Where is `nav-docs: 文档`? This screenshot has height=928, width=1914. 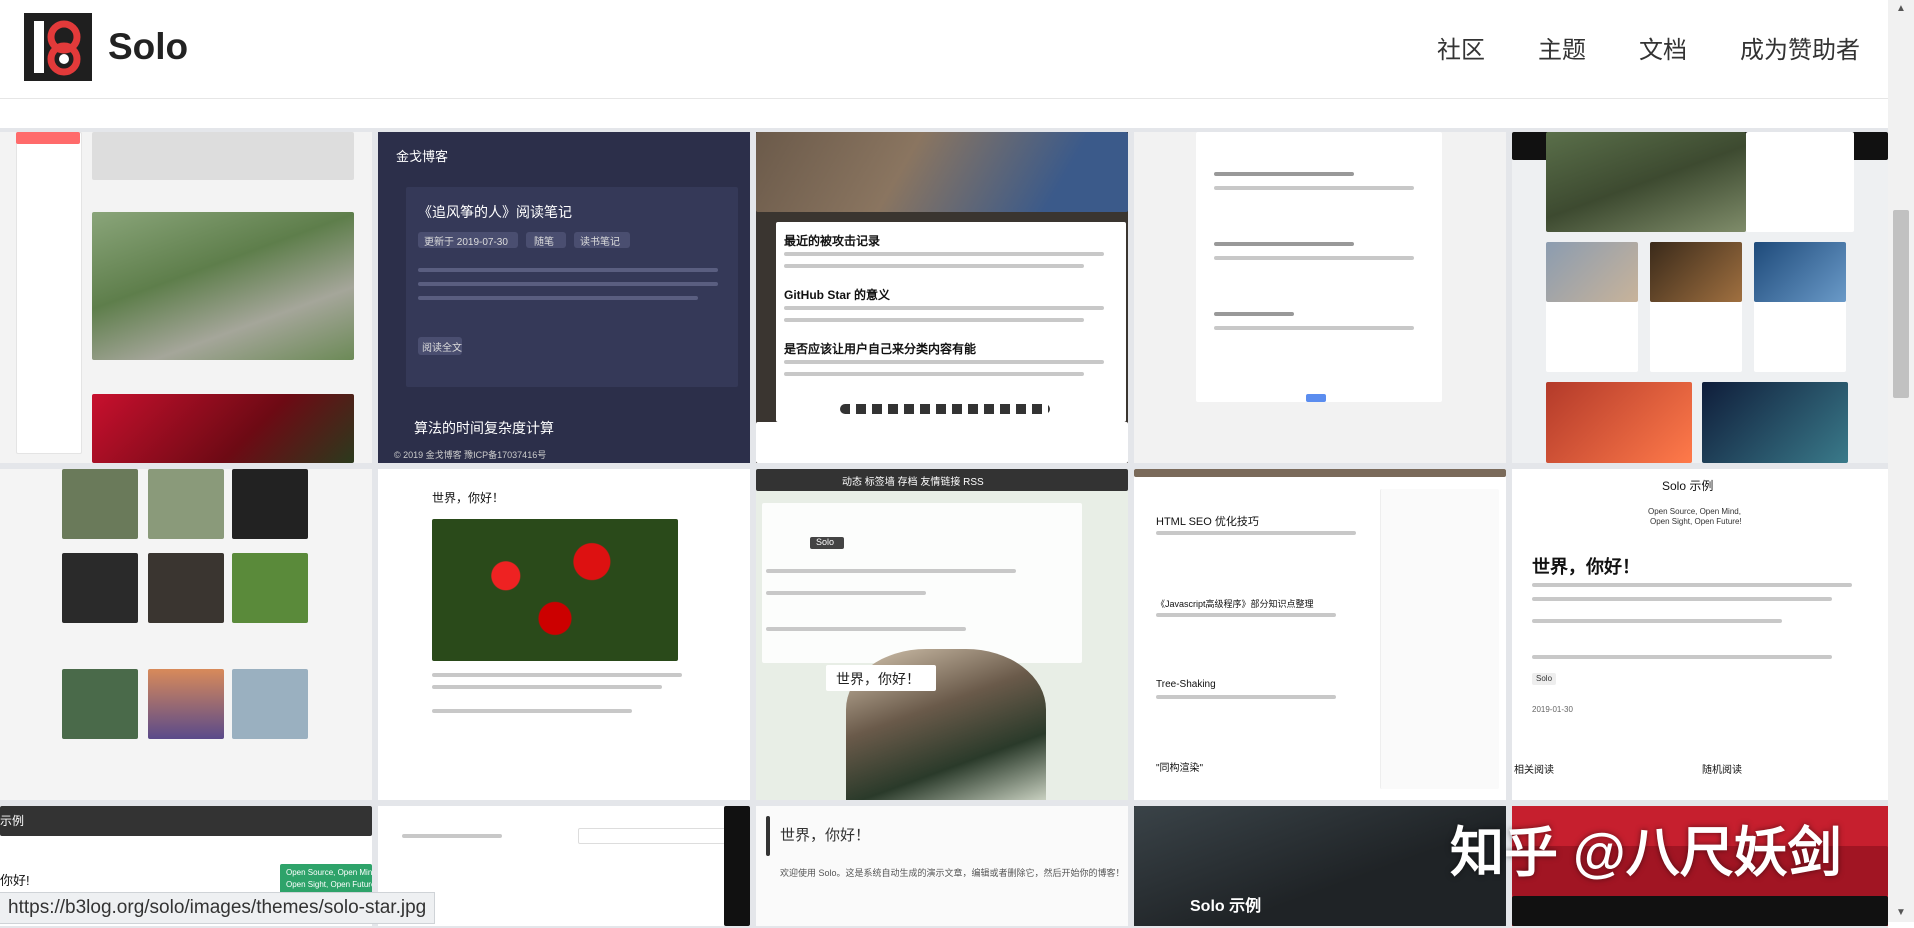
nav-docs: 文档 is located at coordinates (1663, 47).